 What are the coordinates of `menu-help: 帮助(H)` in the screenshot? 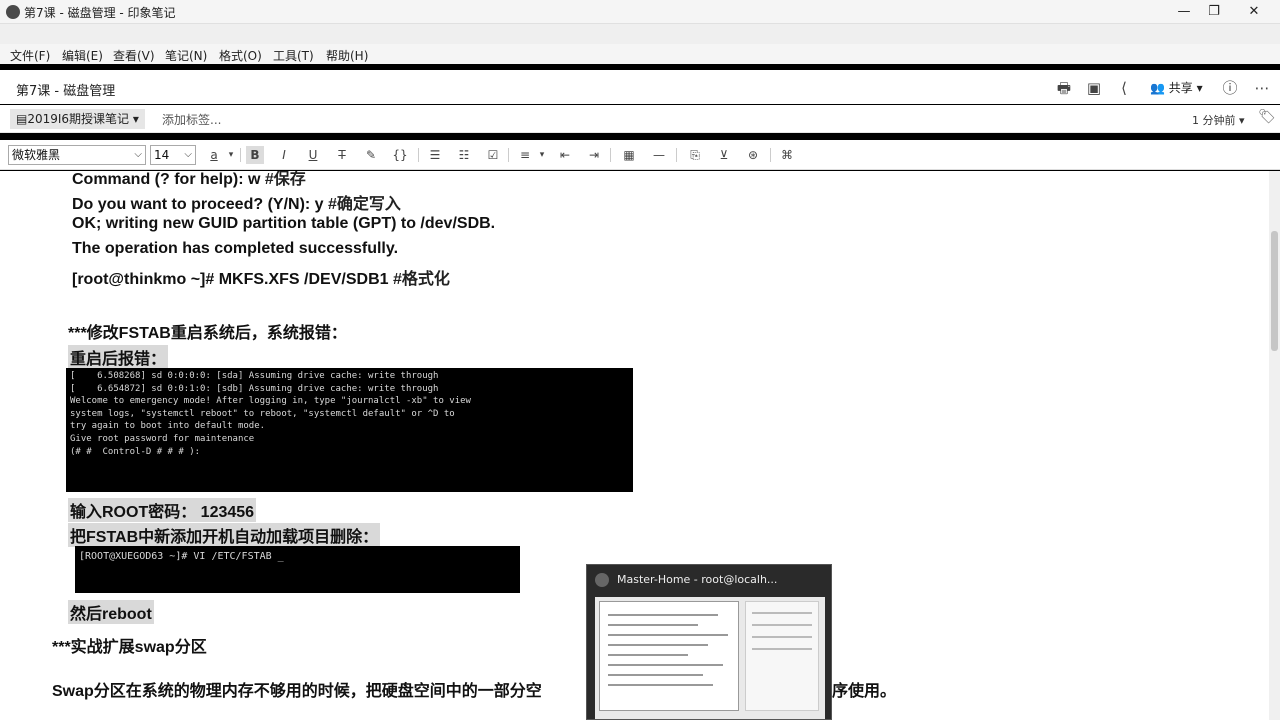 It's located at (347, 55).